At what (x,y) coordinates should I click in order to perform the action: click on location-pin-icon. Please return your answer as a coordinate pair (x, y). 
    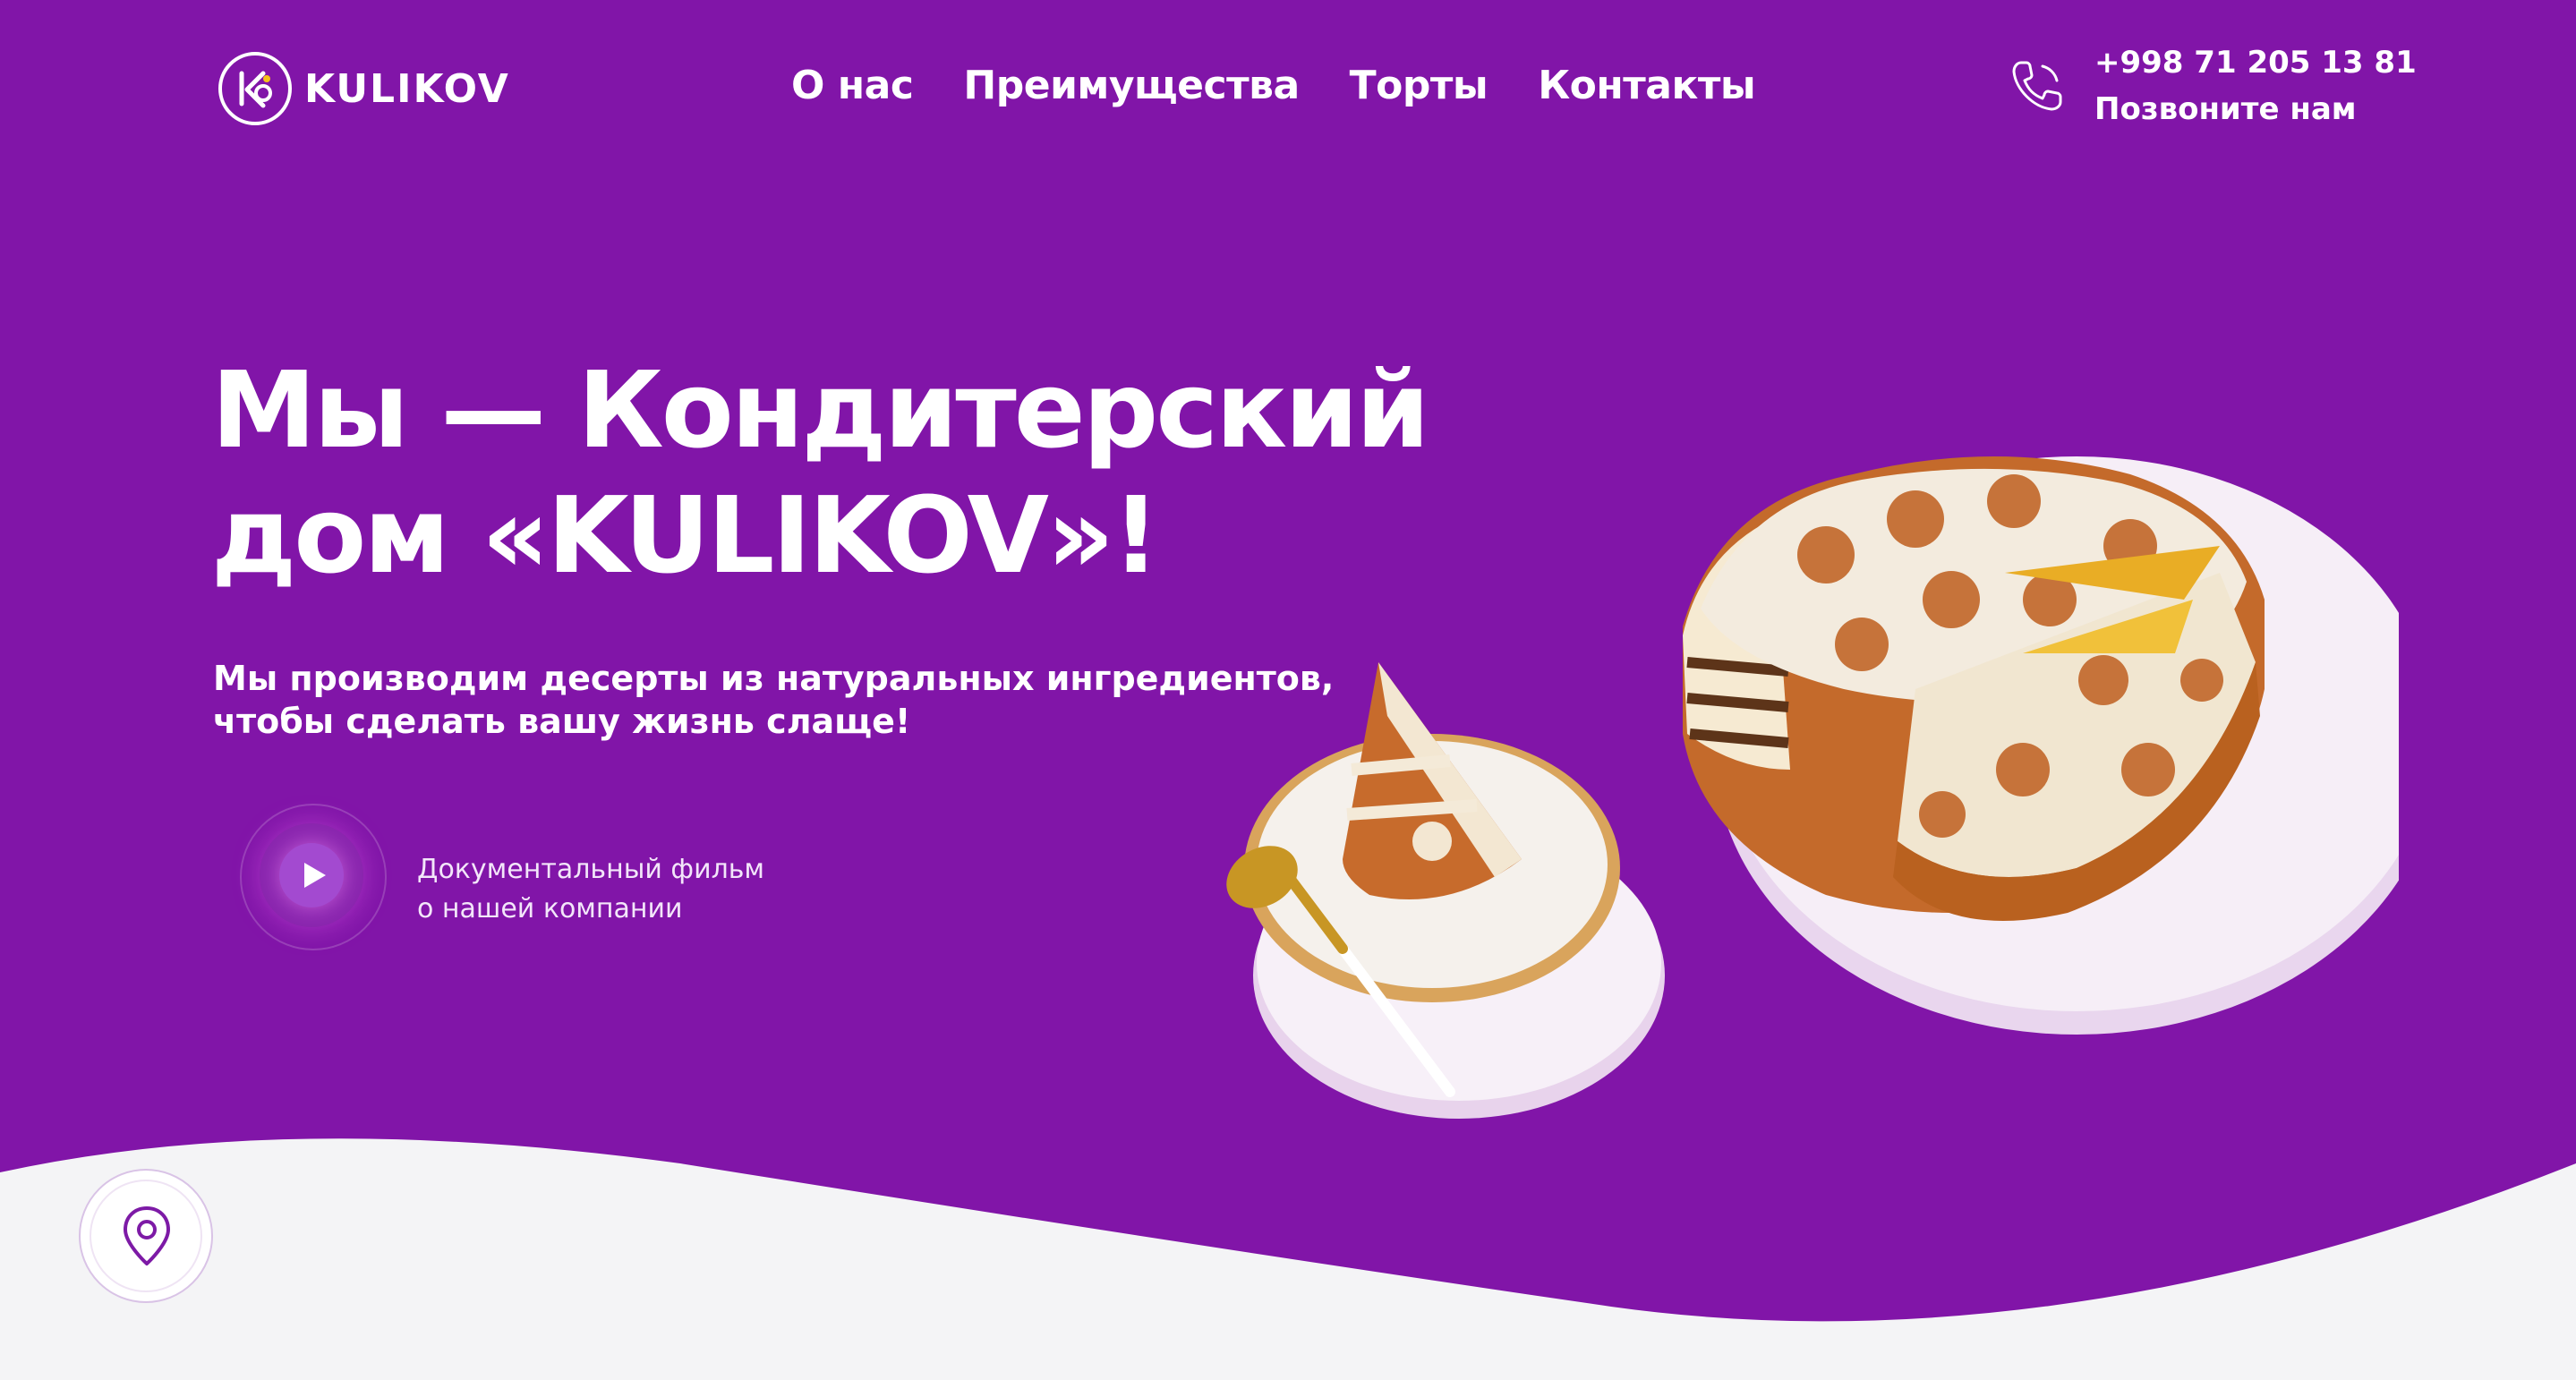
    Looking at the image, I should click on (147, 1235).